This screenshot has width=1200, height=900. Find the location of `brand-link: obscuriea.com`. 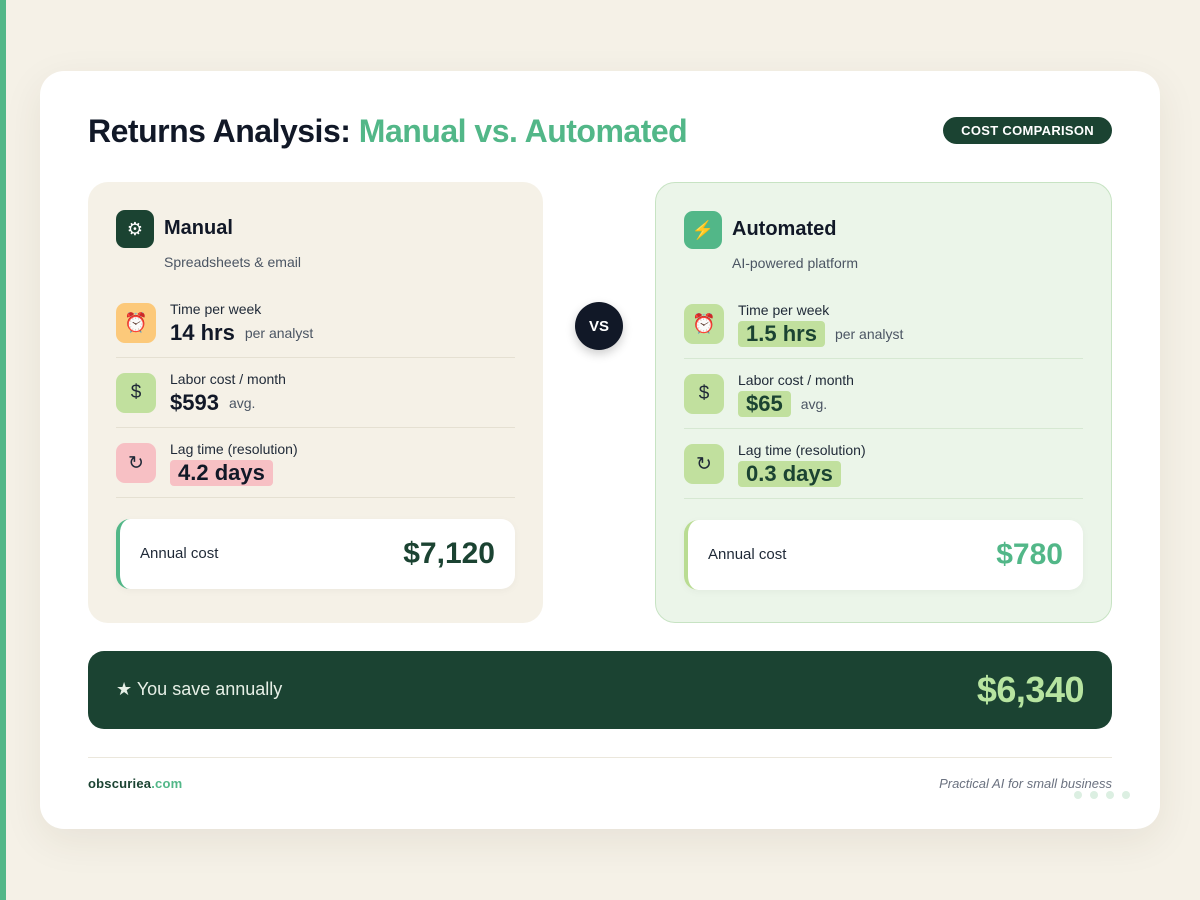

brand-link: obscuriea.com is located at coordinates (135, 783).